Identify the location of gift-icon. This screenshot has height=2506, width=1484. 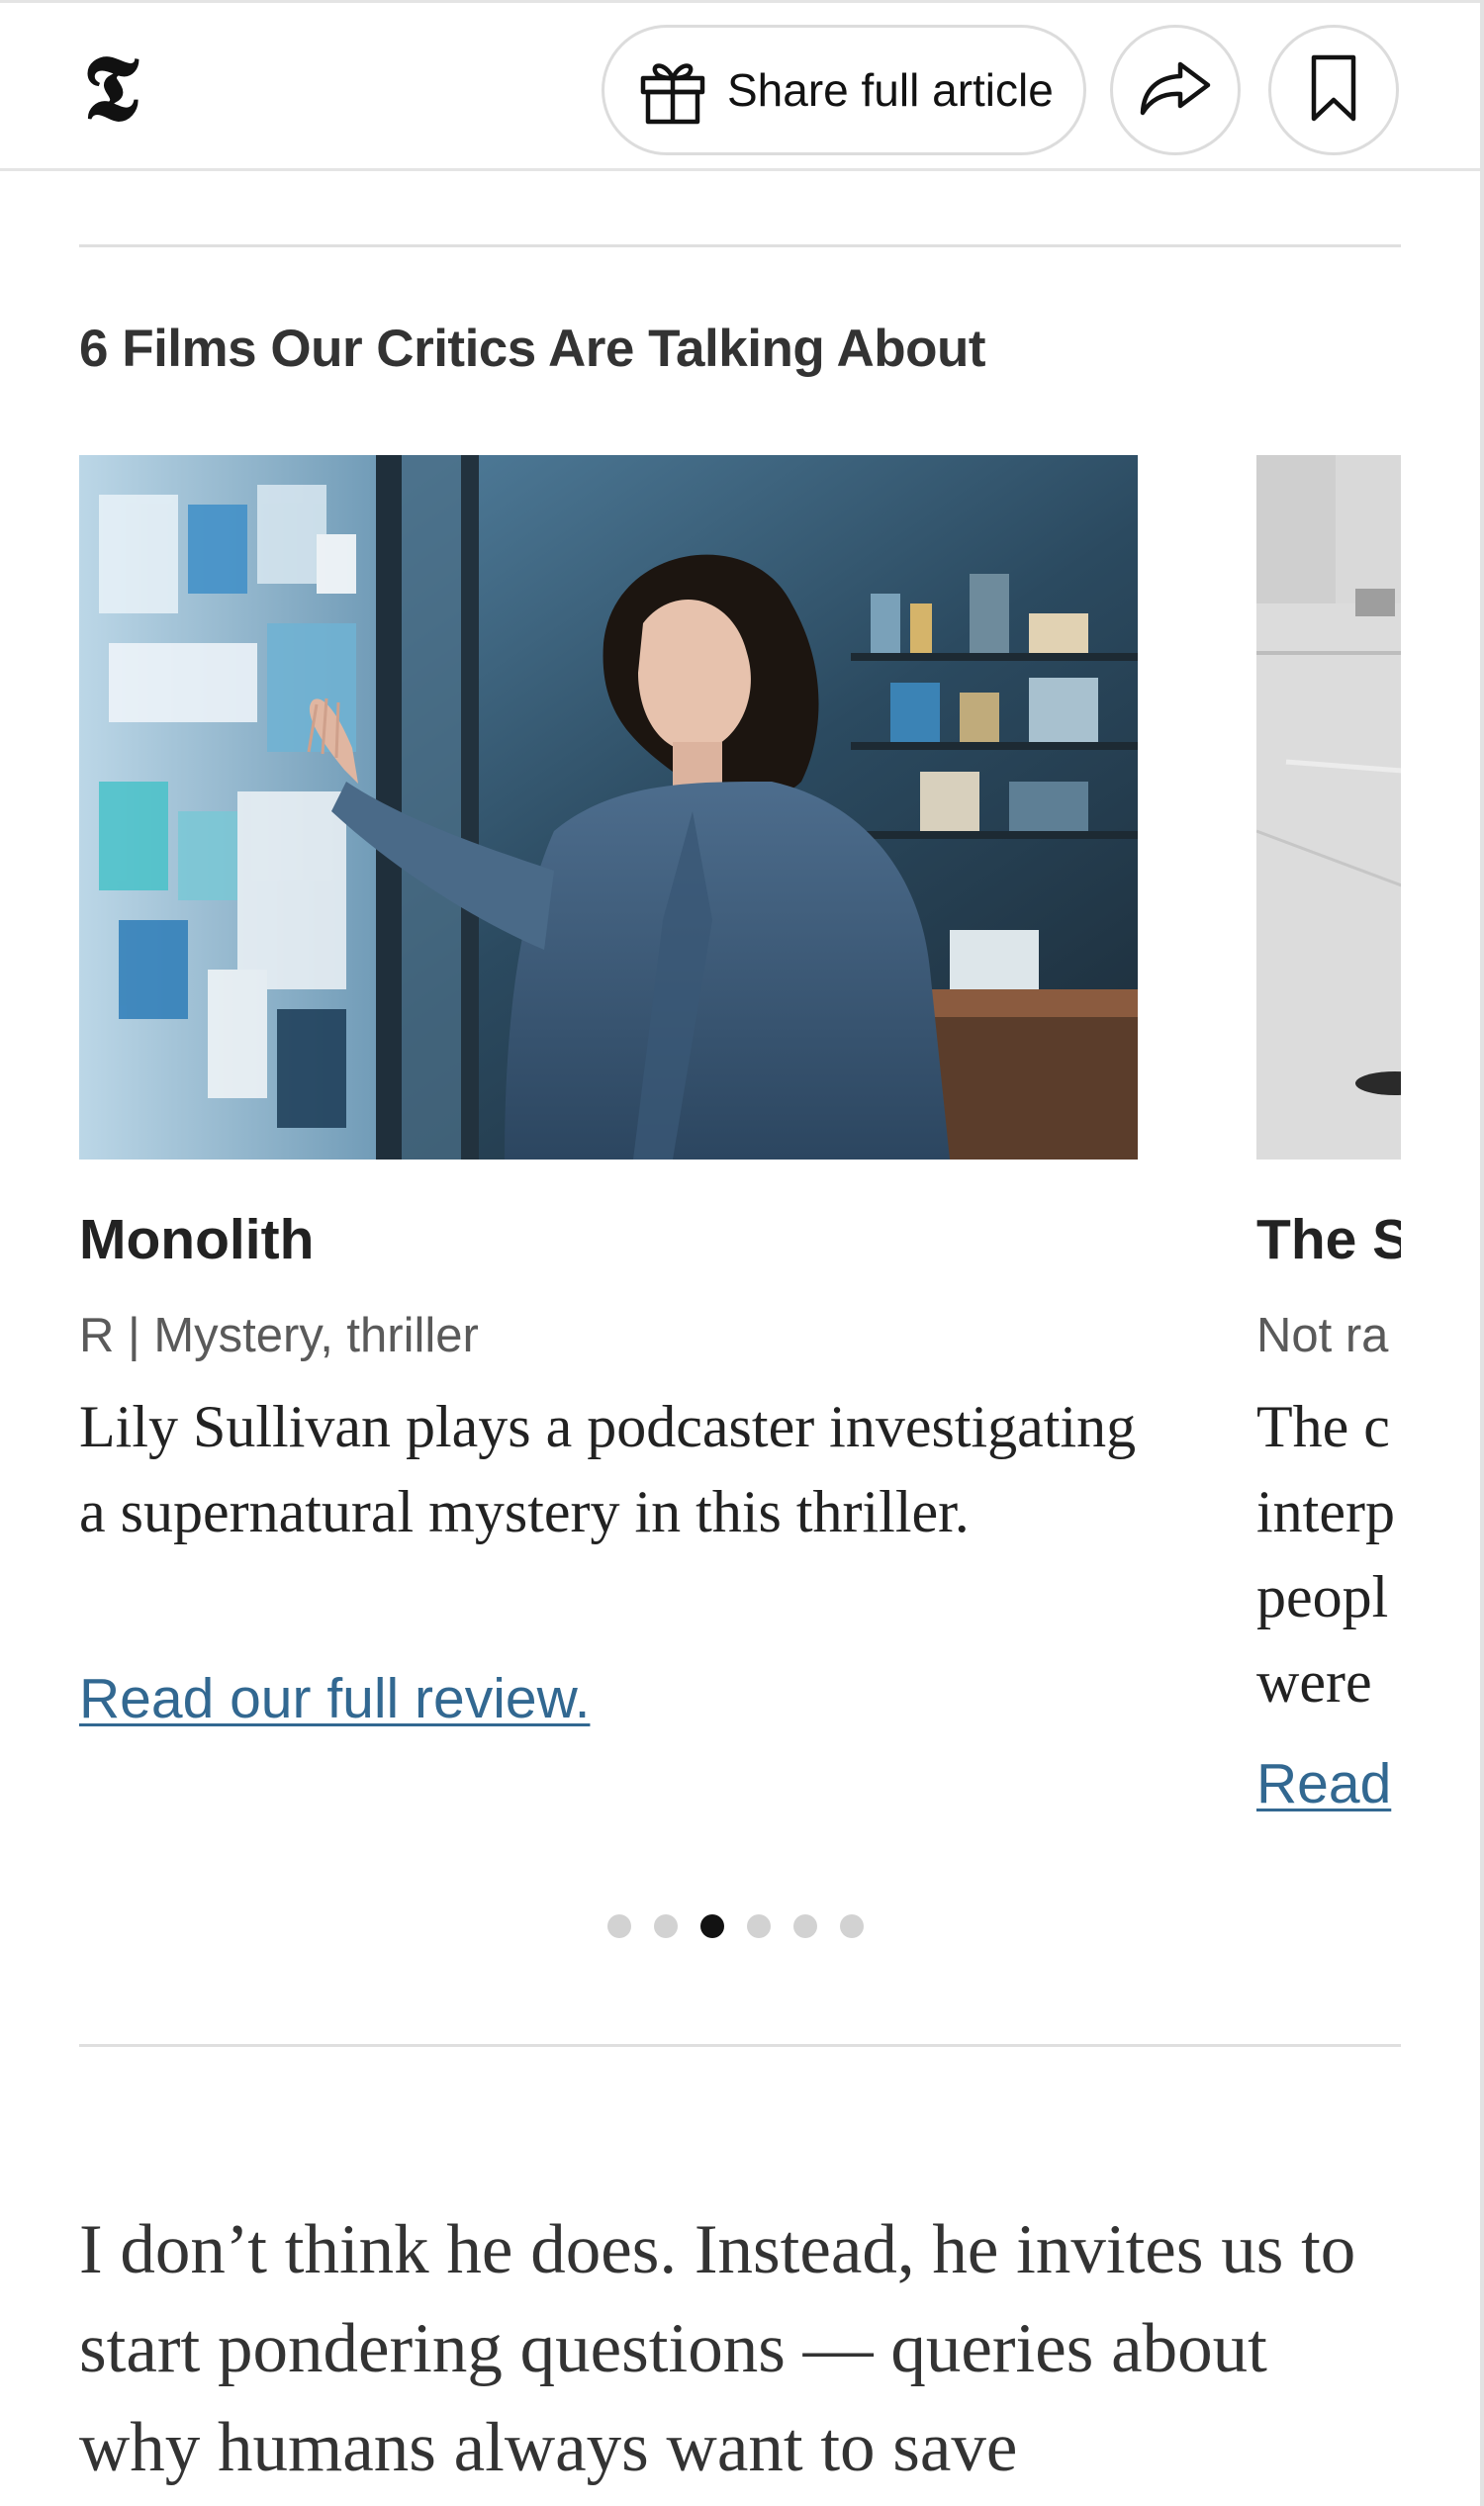
(672, 90).